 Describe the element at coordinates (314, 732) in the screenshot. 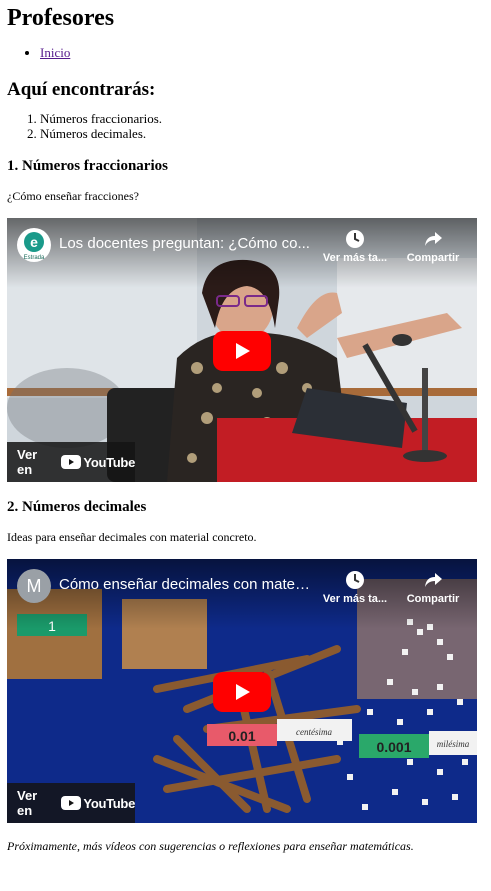

I see `svg-text: centésima` at that location.